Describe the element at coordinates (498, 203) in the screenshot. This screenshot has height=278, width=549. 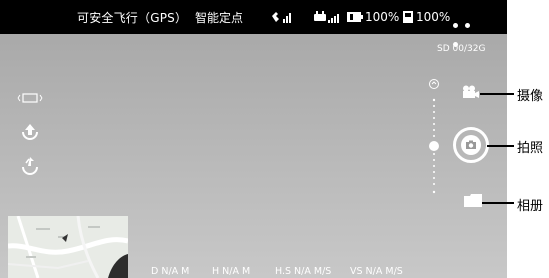
I see `callout-line-album` at that location.